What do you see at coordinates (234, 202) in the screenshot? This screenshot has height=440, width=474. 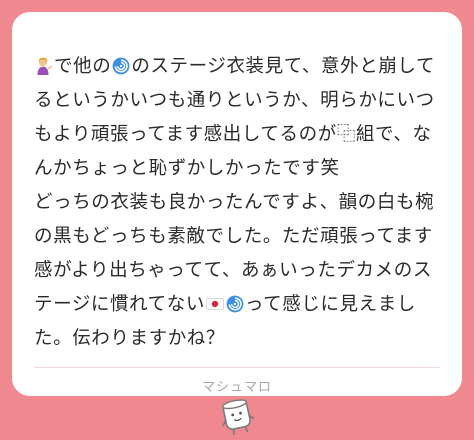 I see `message-line: どっちの衣装も良かったんですよ、韻の白も椀` at bounding box center [234, 202].